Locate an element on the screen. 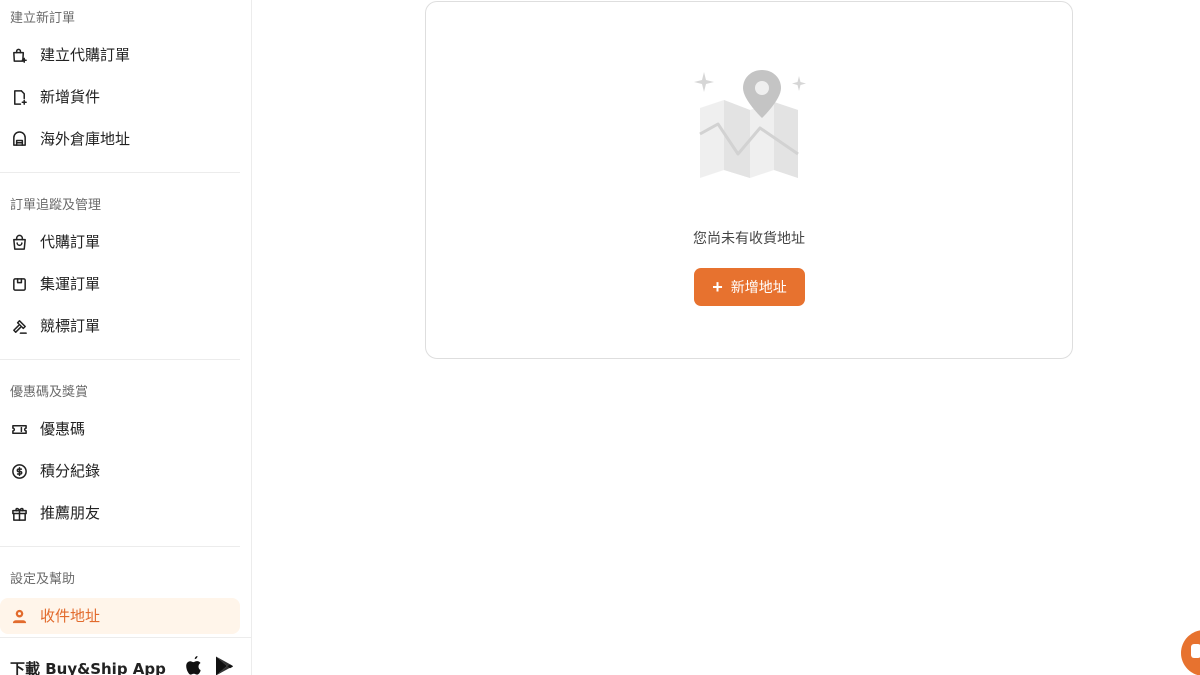 The image size is (1200, 675). sidebar-item-label: 集運訂單 is located at coordinates (70, 284).